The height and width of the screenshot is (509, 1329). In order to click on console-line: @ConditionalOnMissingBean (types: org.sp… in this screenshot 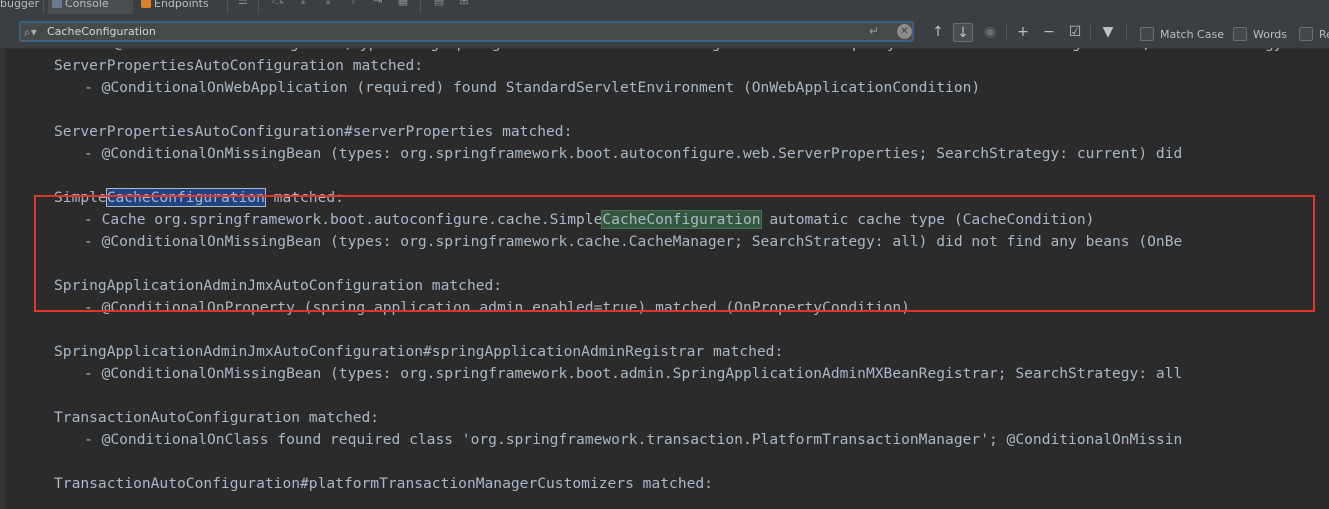, I will do `click(702, 51)`.